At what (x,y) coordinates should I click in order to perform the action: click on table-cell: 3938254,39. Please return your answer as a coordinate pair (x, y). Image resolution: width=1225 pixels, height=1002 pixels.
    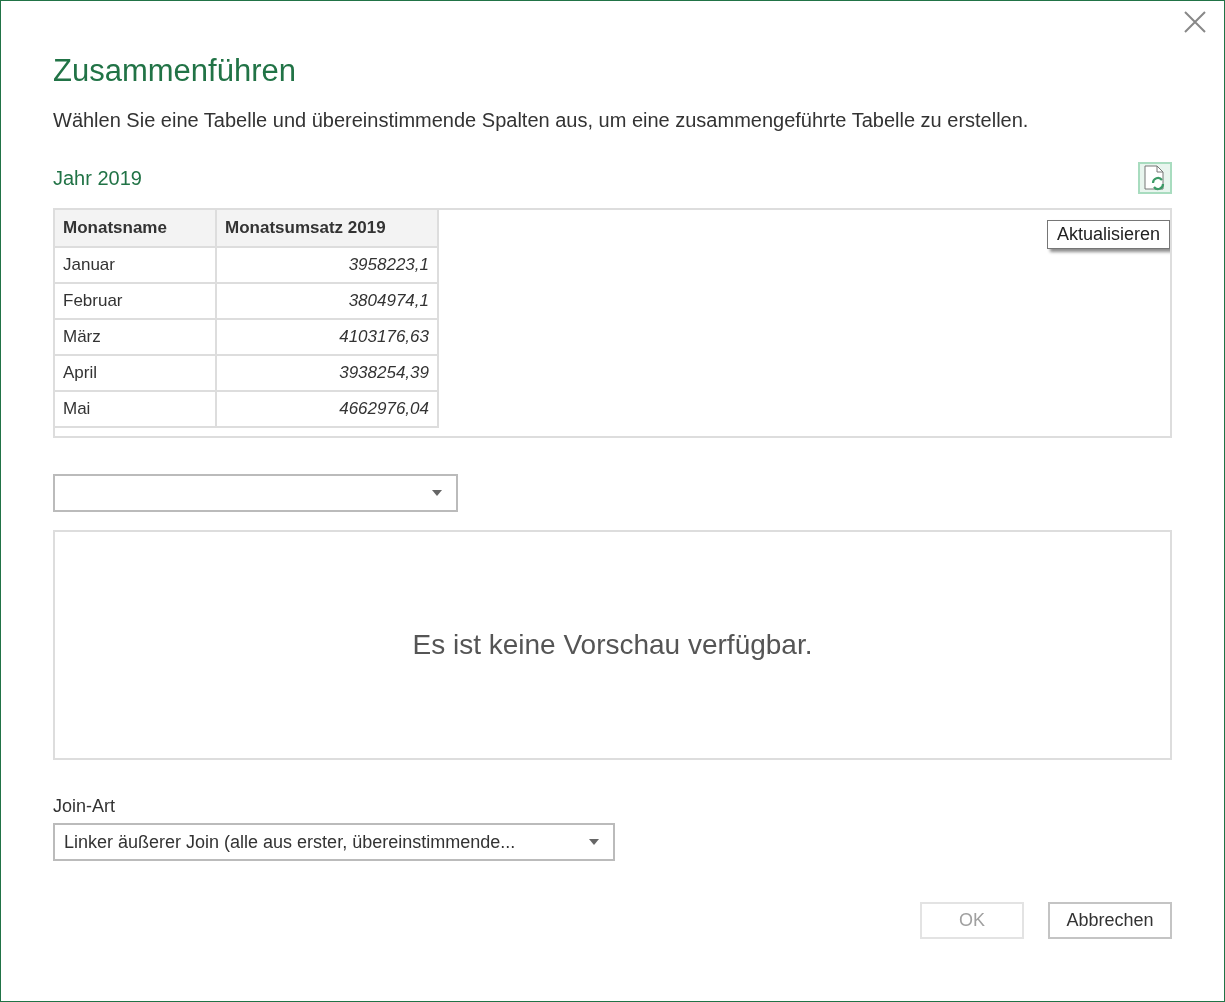
    Looking at the image, I should click on (327, 373).